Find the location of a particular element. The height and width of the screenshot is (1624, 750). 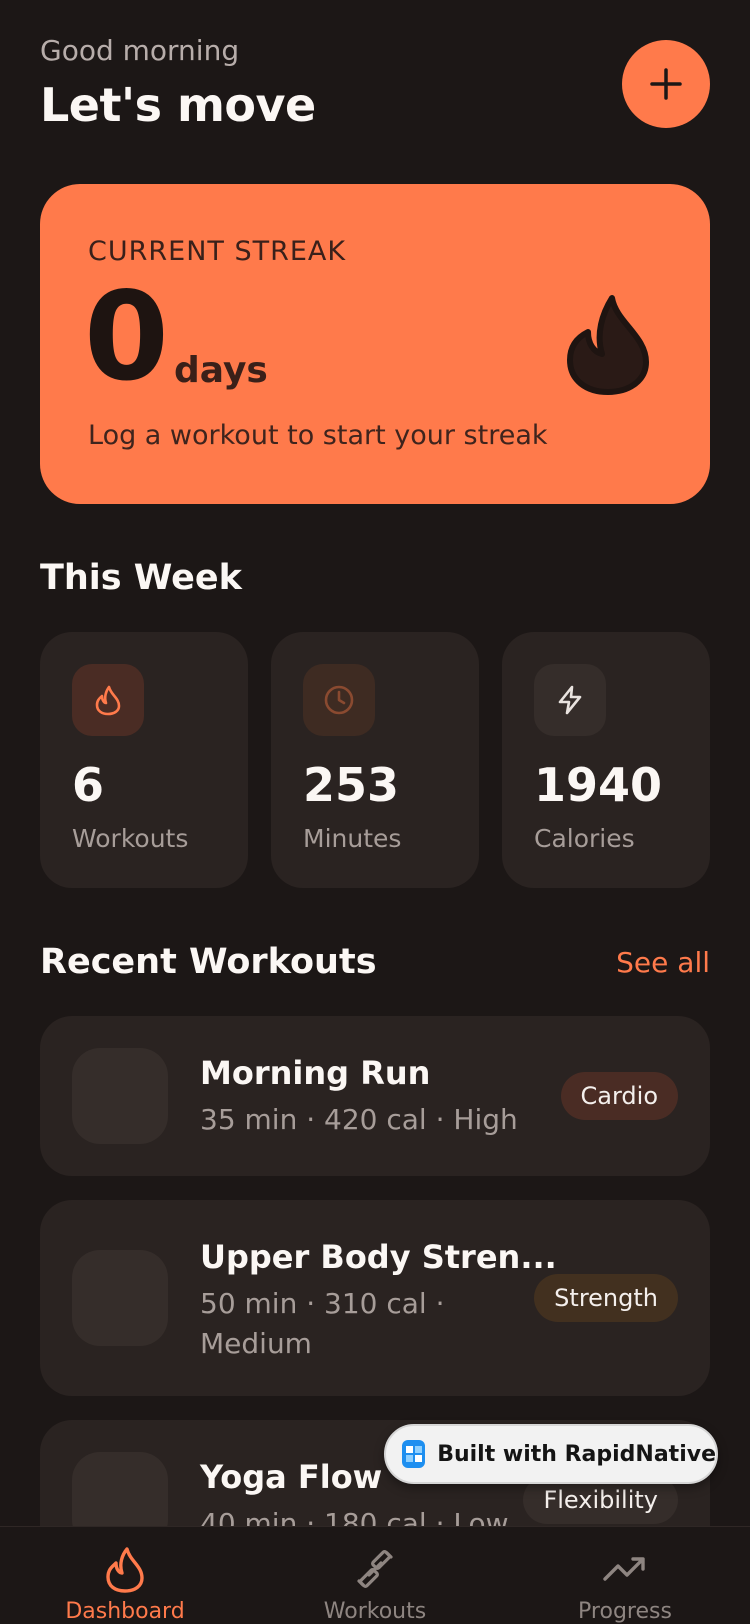

rapidnative-logo-icon is located at coordinates (414, 1454).